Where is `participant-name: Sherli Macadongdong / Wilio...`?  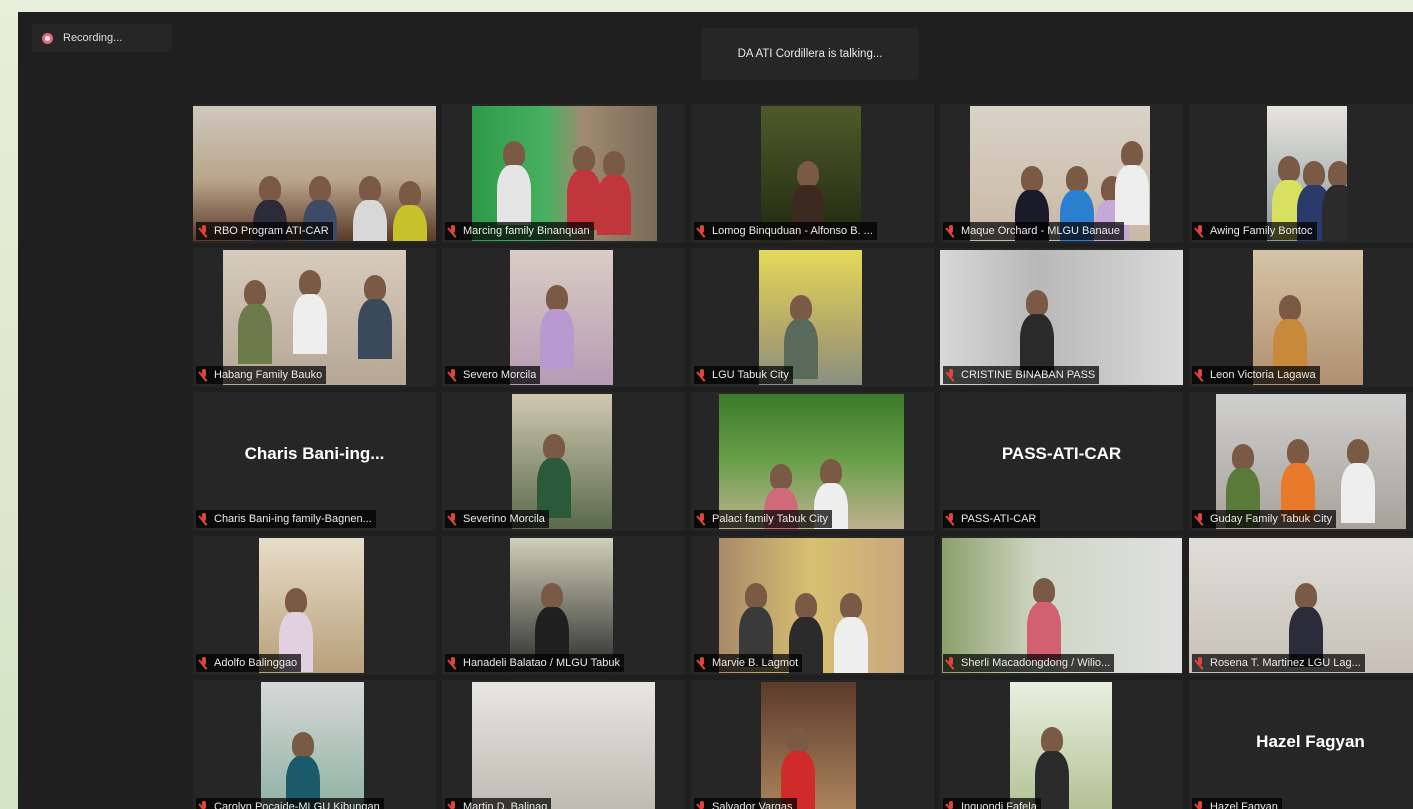
participant-name: Sherli Macadongdong / Wilio... is located at coordinates (1036, 663).